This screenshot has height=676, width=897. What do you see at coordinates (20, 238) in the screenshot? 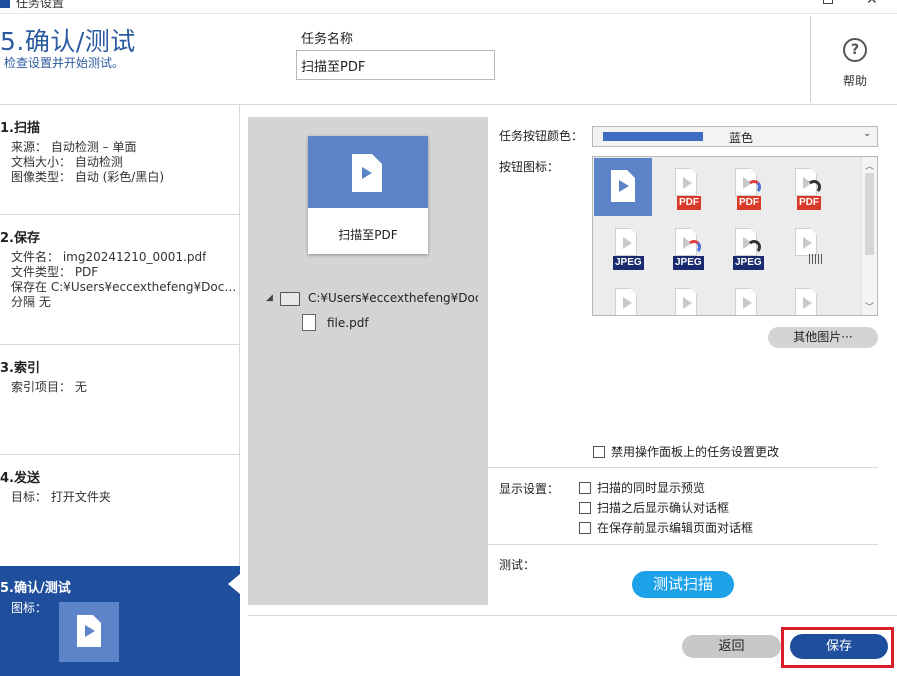
I see `sidebar-item-title: 2.保存` at bounding box center [20, 238].